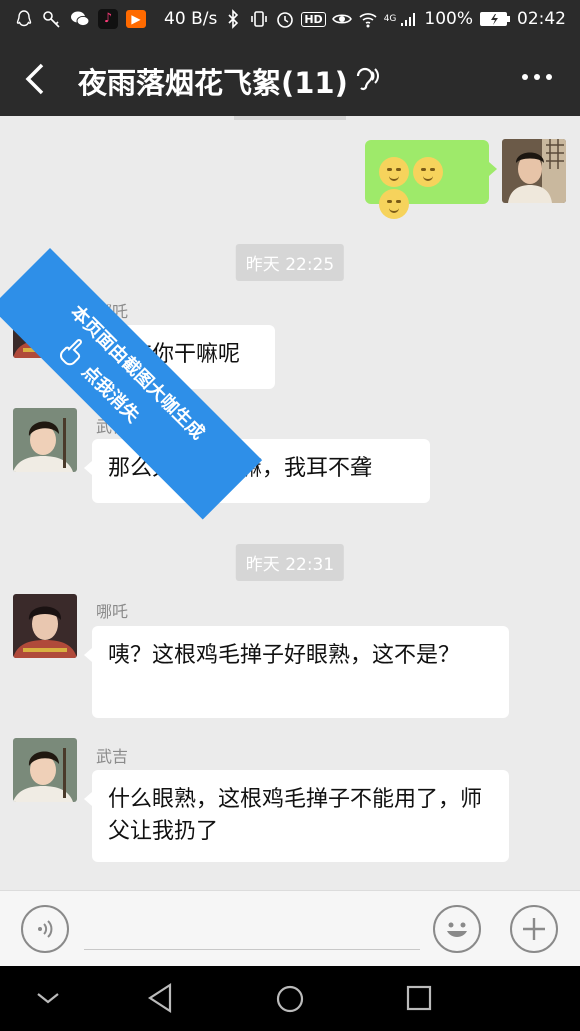 The image size is (580, 1031). Describe the element at coordinates (537, 77) in the screenshot. I see `more-options-button` at that location.